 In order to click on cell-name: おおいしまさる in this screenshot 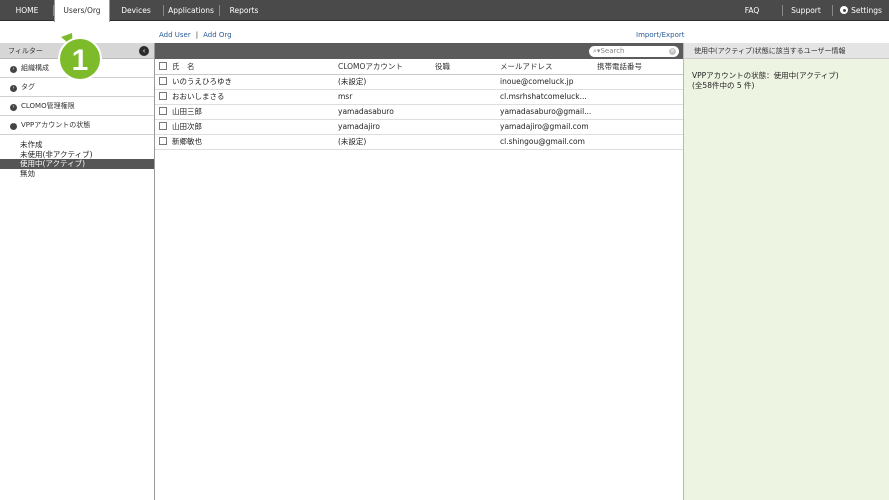, I will do `click(255, 97)`.